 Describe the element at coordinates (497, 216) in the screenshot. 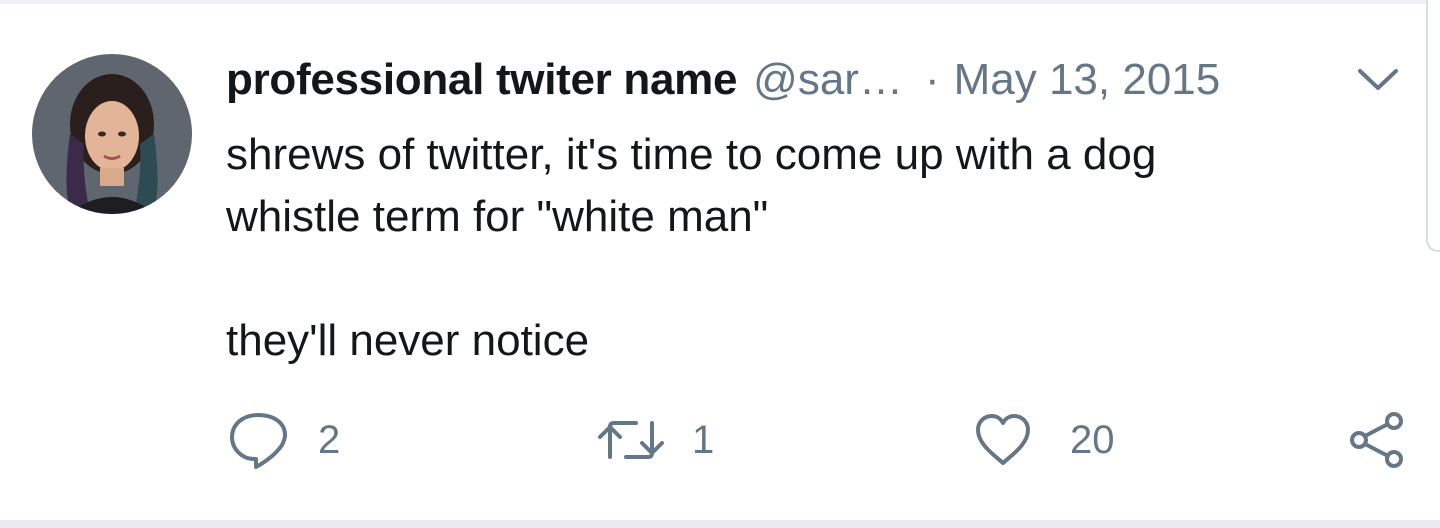

I see `tweet-text-line: whistle term for "white man"` at that location.